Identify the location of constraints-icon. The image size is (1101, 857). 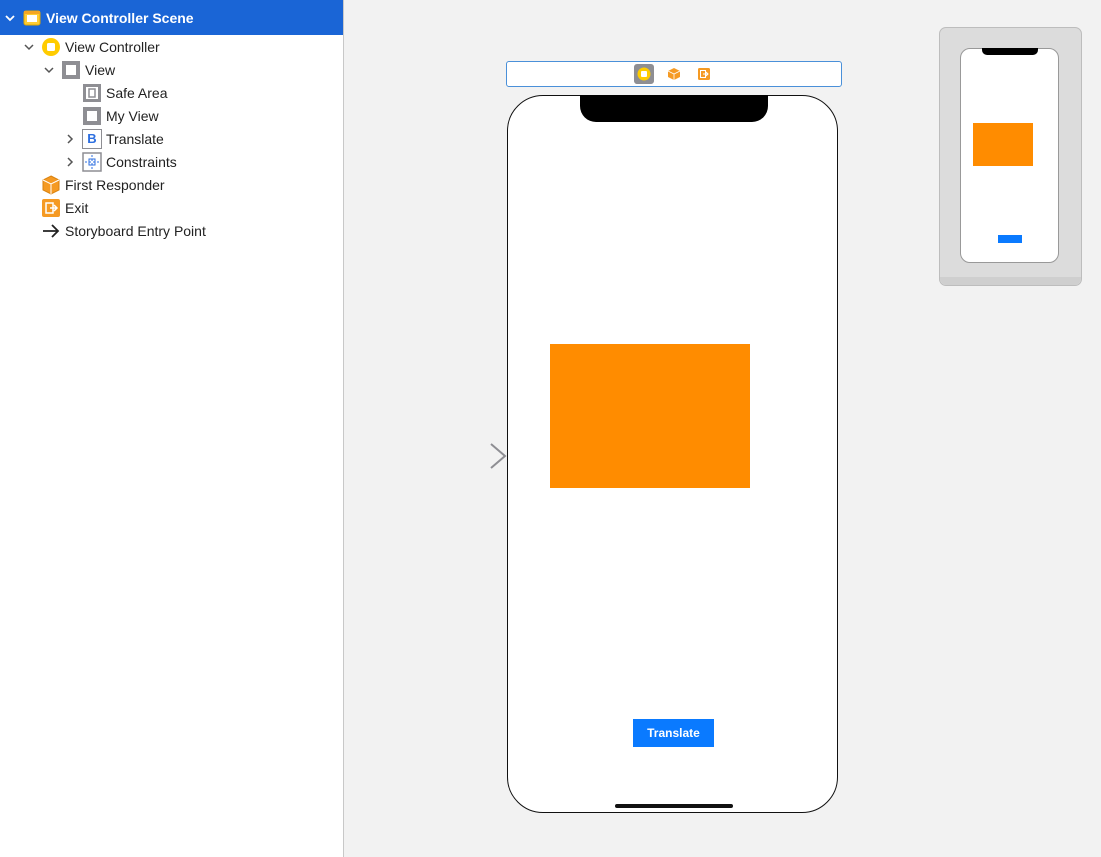
(92, 161).